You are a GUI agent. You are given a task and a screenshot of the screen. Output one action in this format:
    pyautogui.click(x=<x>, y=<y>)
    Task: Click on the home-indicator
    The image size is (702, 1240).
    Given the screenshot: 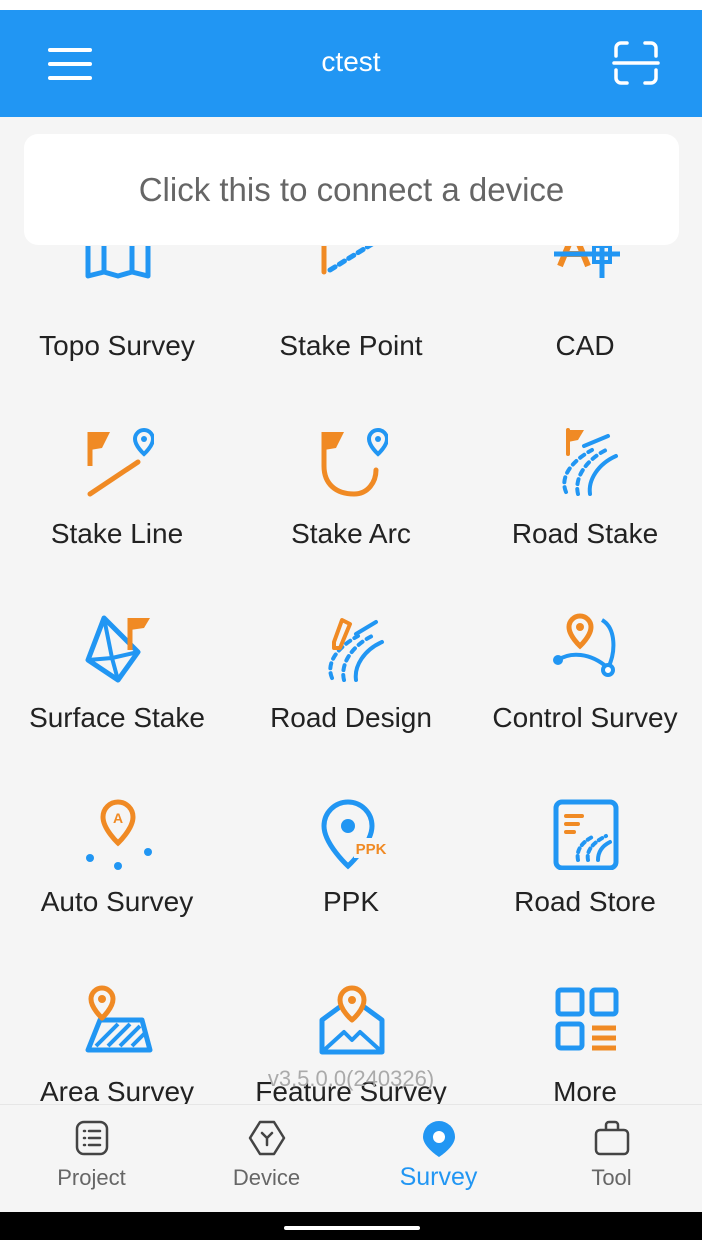 What is the action you would take?
    pyautogui.click(x=352, y=1228)
    